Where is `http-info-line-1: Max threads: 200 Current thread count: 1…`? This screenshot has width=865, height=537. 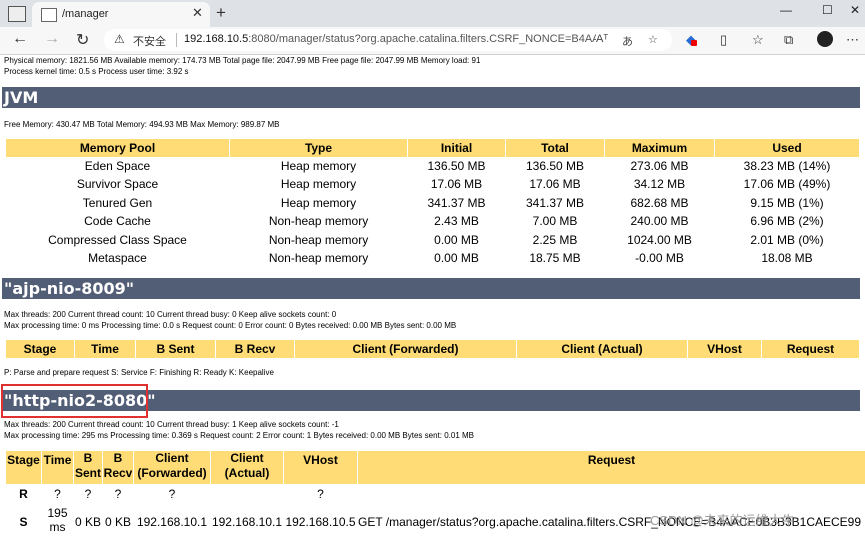
http-info-line-1: Max threads: 200 Current thread count: 1… is located at coordinates (171, 424).